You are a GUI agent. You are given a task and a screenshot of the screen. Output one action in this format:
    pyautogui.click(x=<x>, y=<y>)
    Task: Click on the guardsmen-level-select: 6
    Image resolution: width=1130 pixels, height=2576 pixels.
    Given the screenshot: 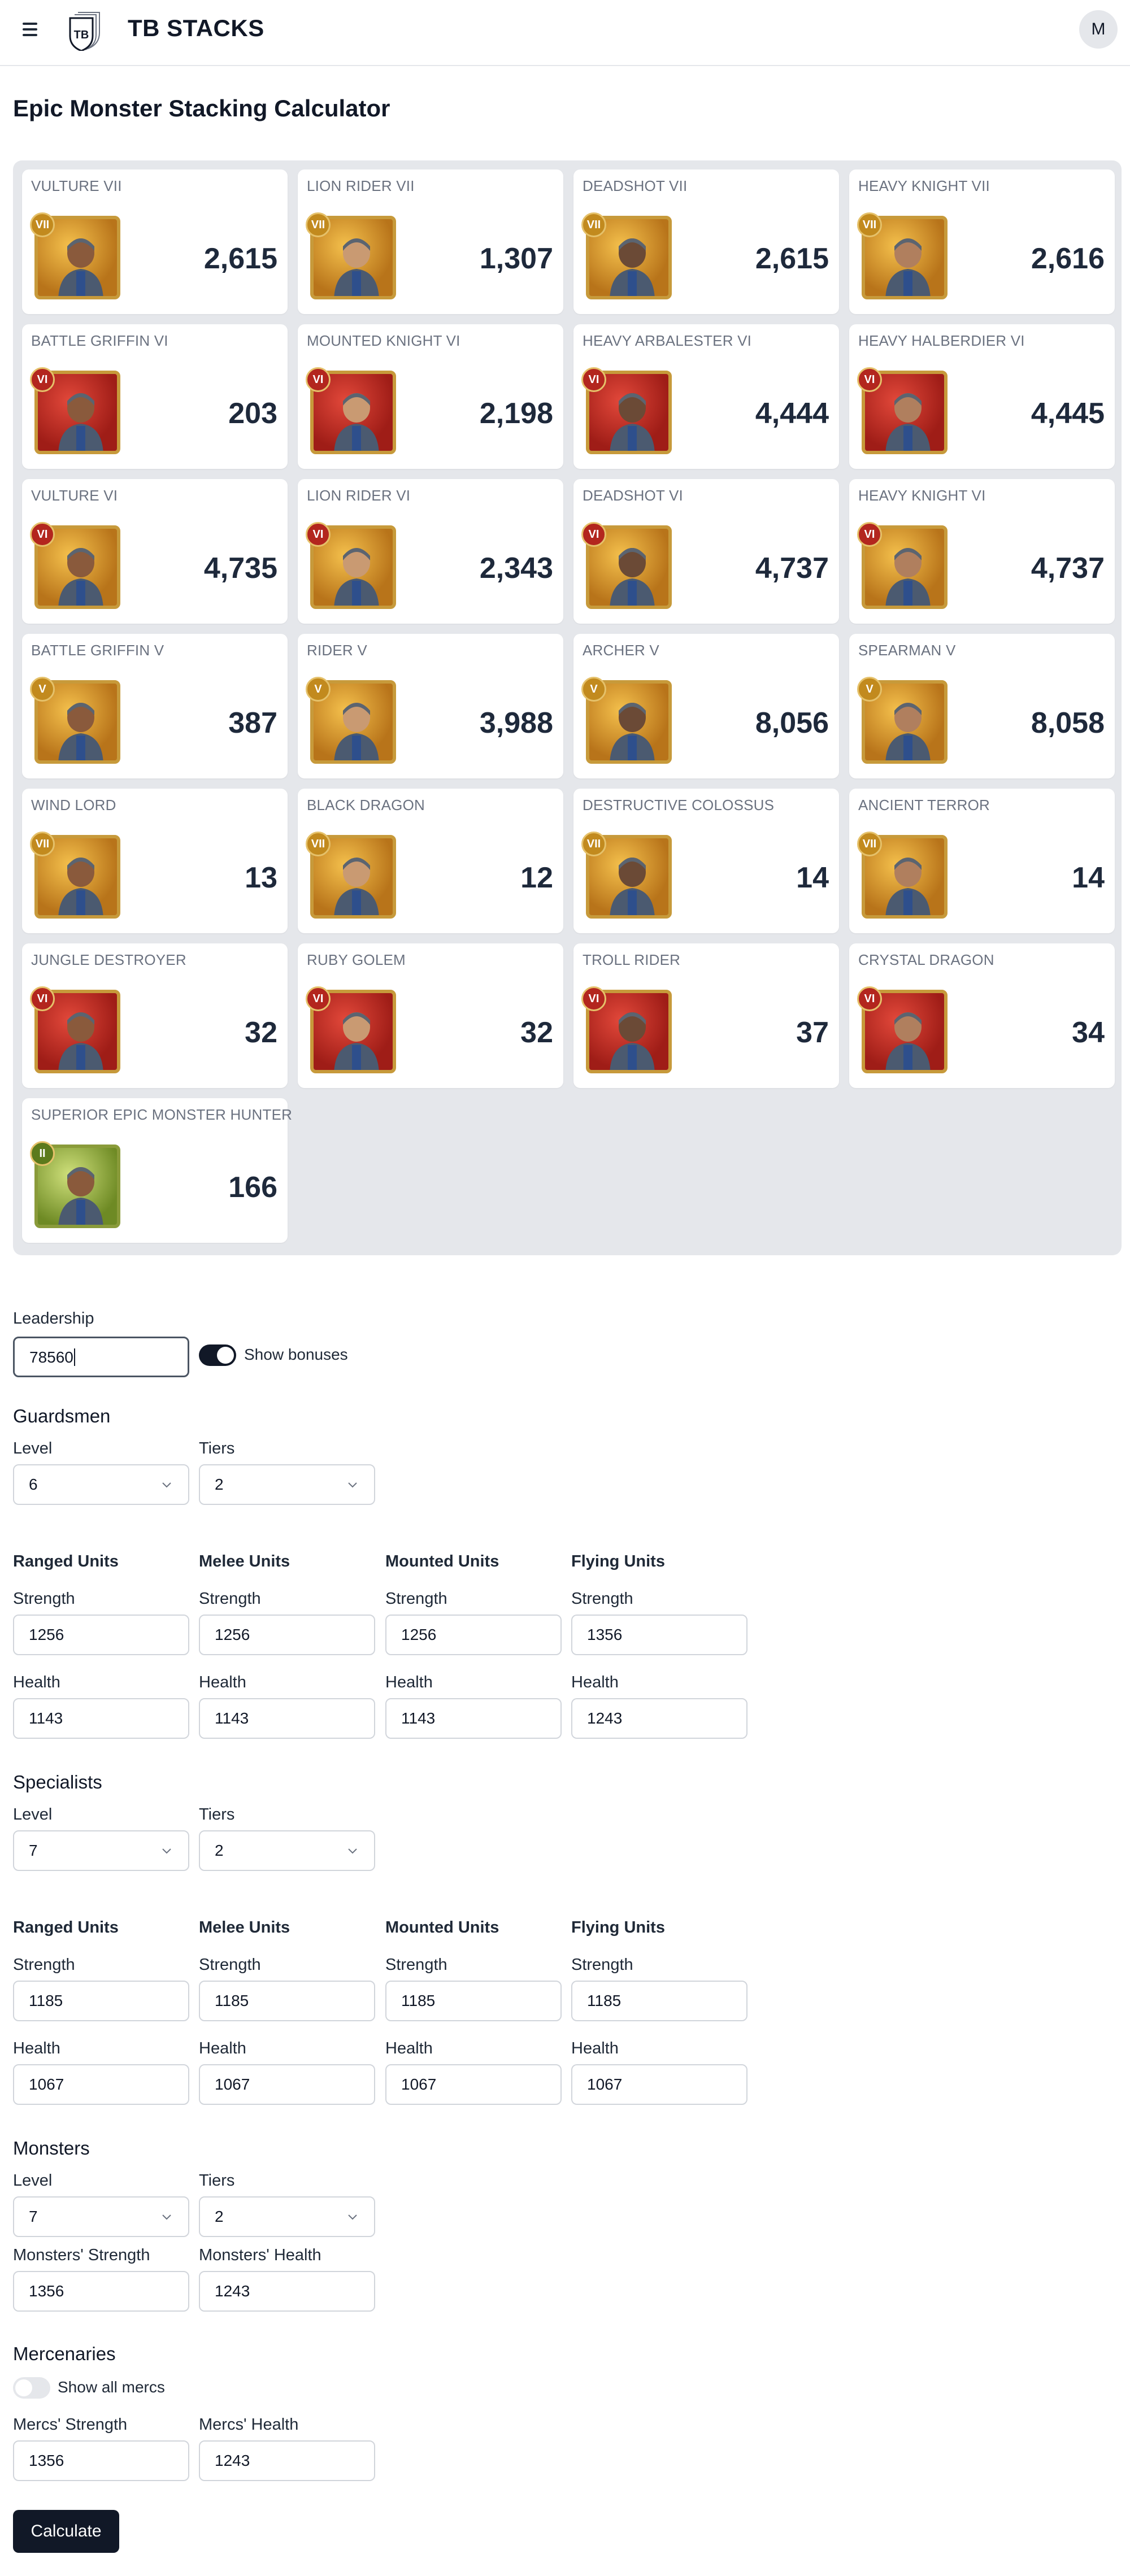 What is the action you would take?
    pyautogui.click(x=101, y=1484)
    